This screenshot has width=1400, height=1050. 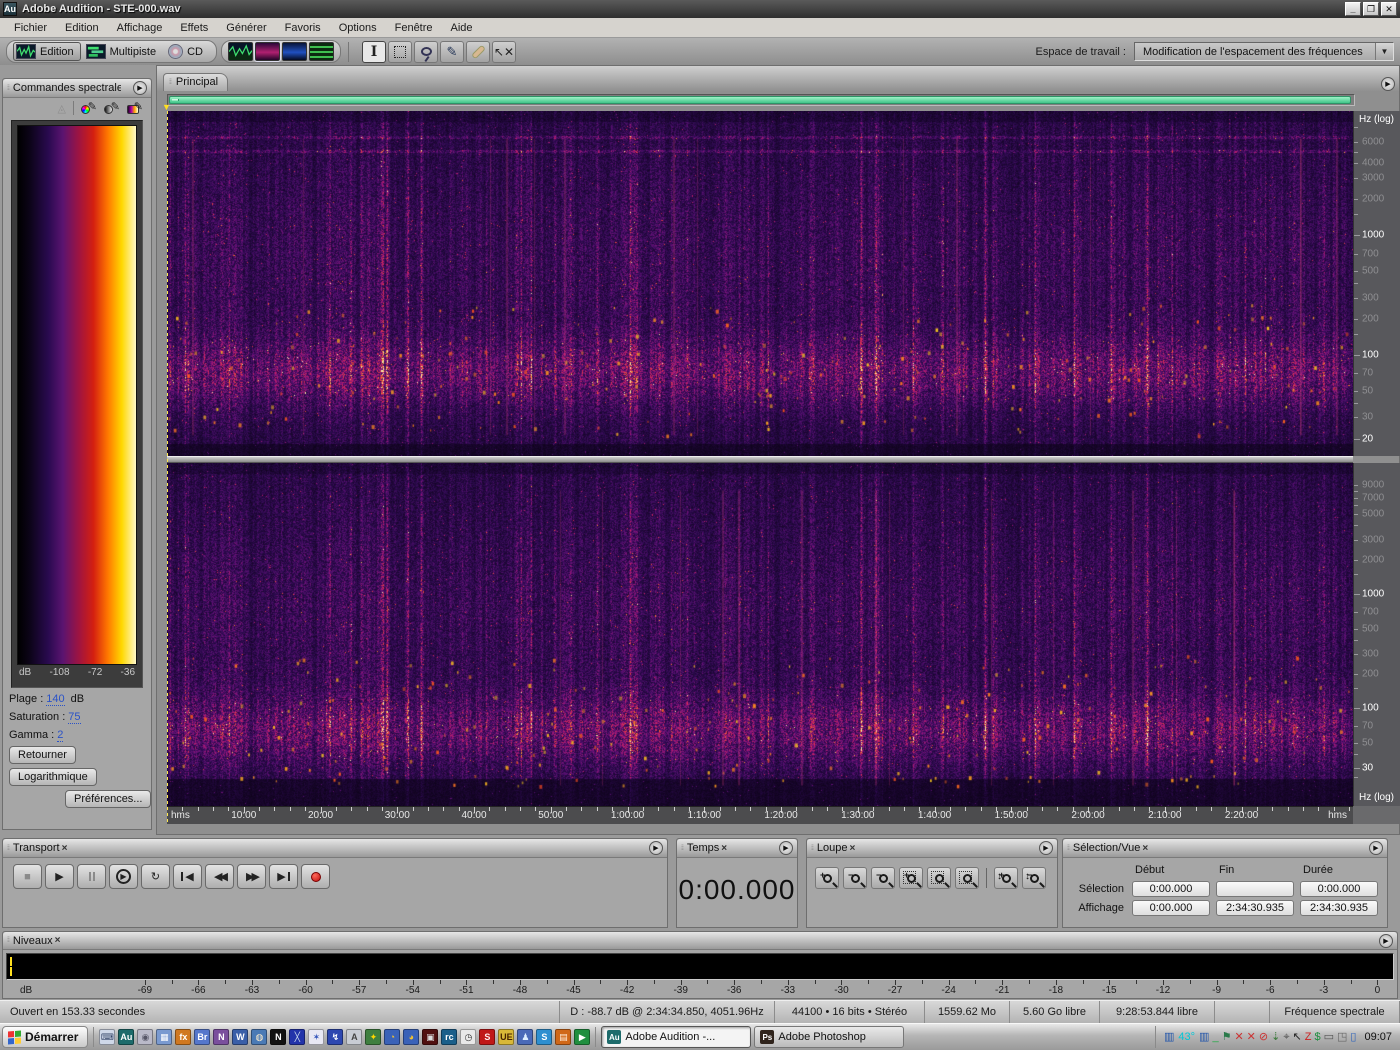 I want to click on tray-terminal-icon: ▭, so click(x=1329, y=1037).